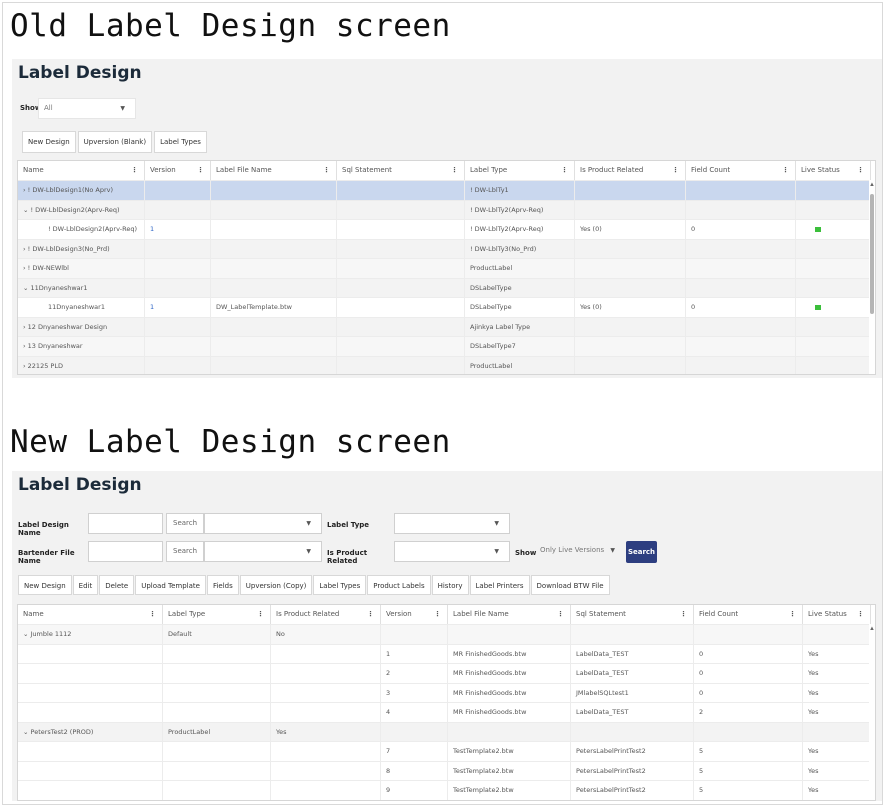  What do you see at coordinates (446, 653) in the screenshot?
I see `table-row: 1 MR FinishedGoods.btw LabelData_TEST 0 Yes` at bounding box center [446, 653].